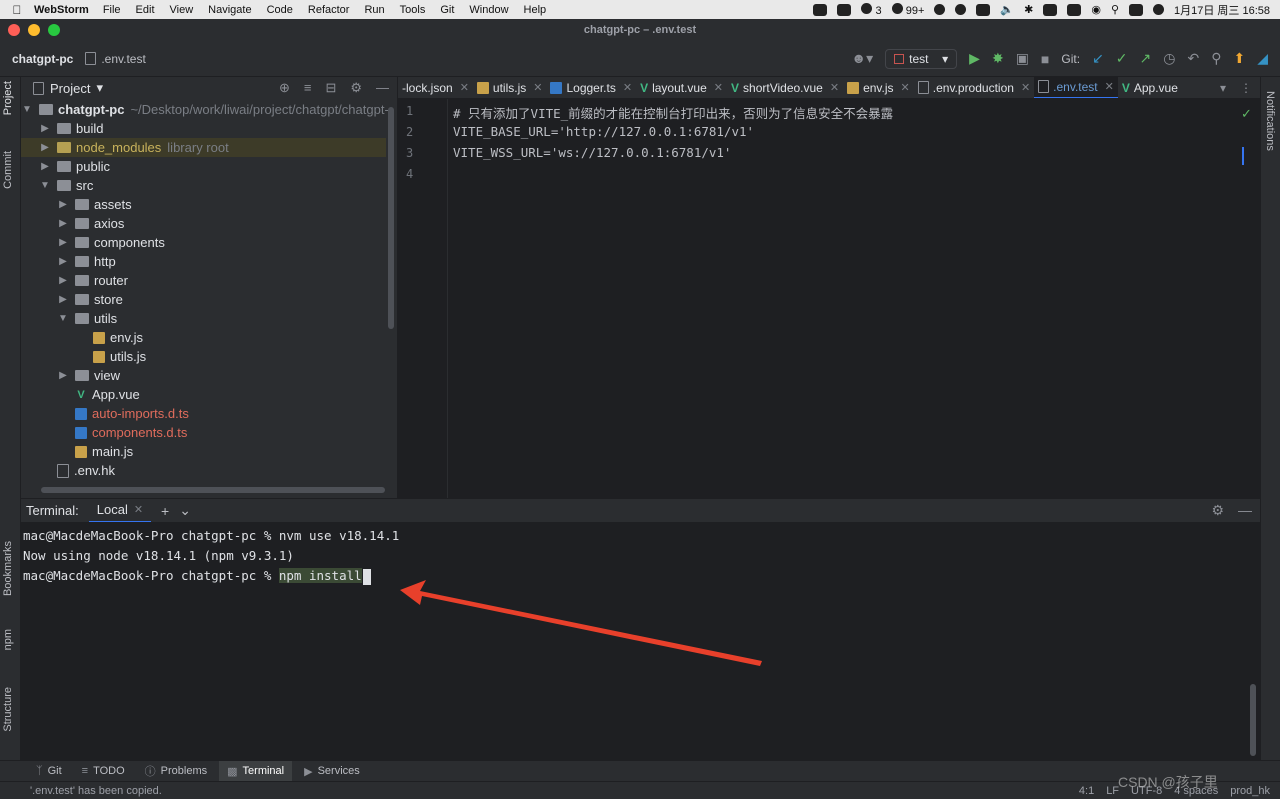  I want to click on more-icon: ⋮, so click(1246, 88).